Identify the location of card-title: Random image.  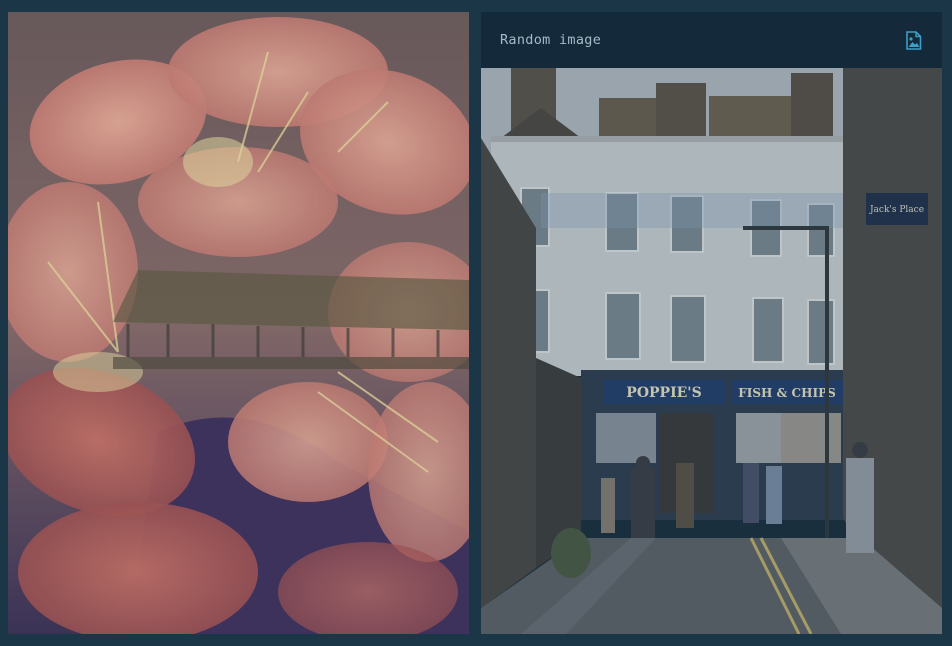
(551, 40).